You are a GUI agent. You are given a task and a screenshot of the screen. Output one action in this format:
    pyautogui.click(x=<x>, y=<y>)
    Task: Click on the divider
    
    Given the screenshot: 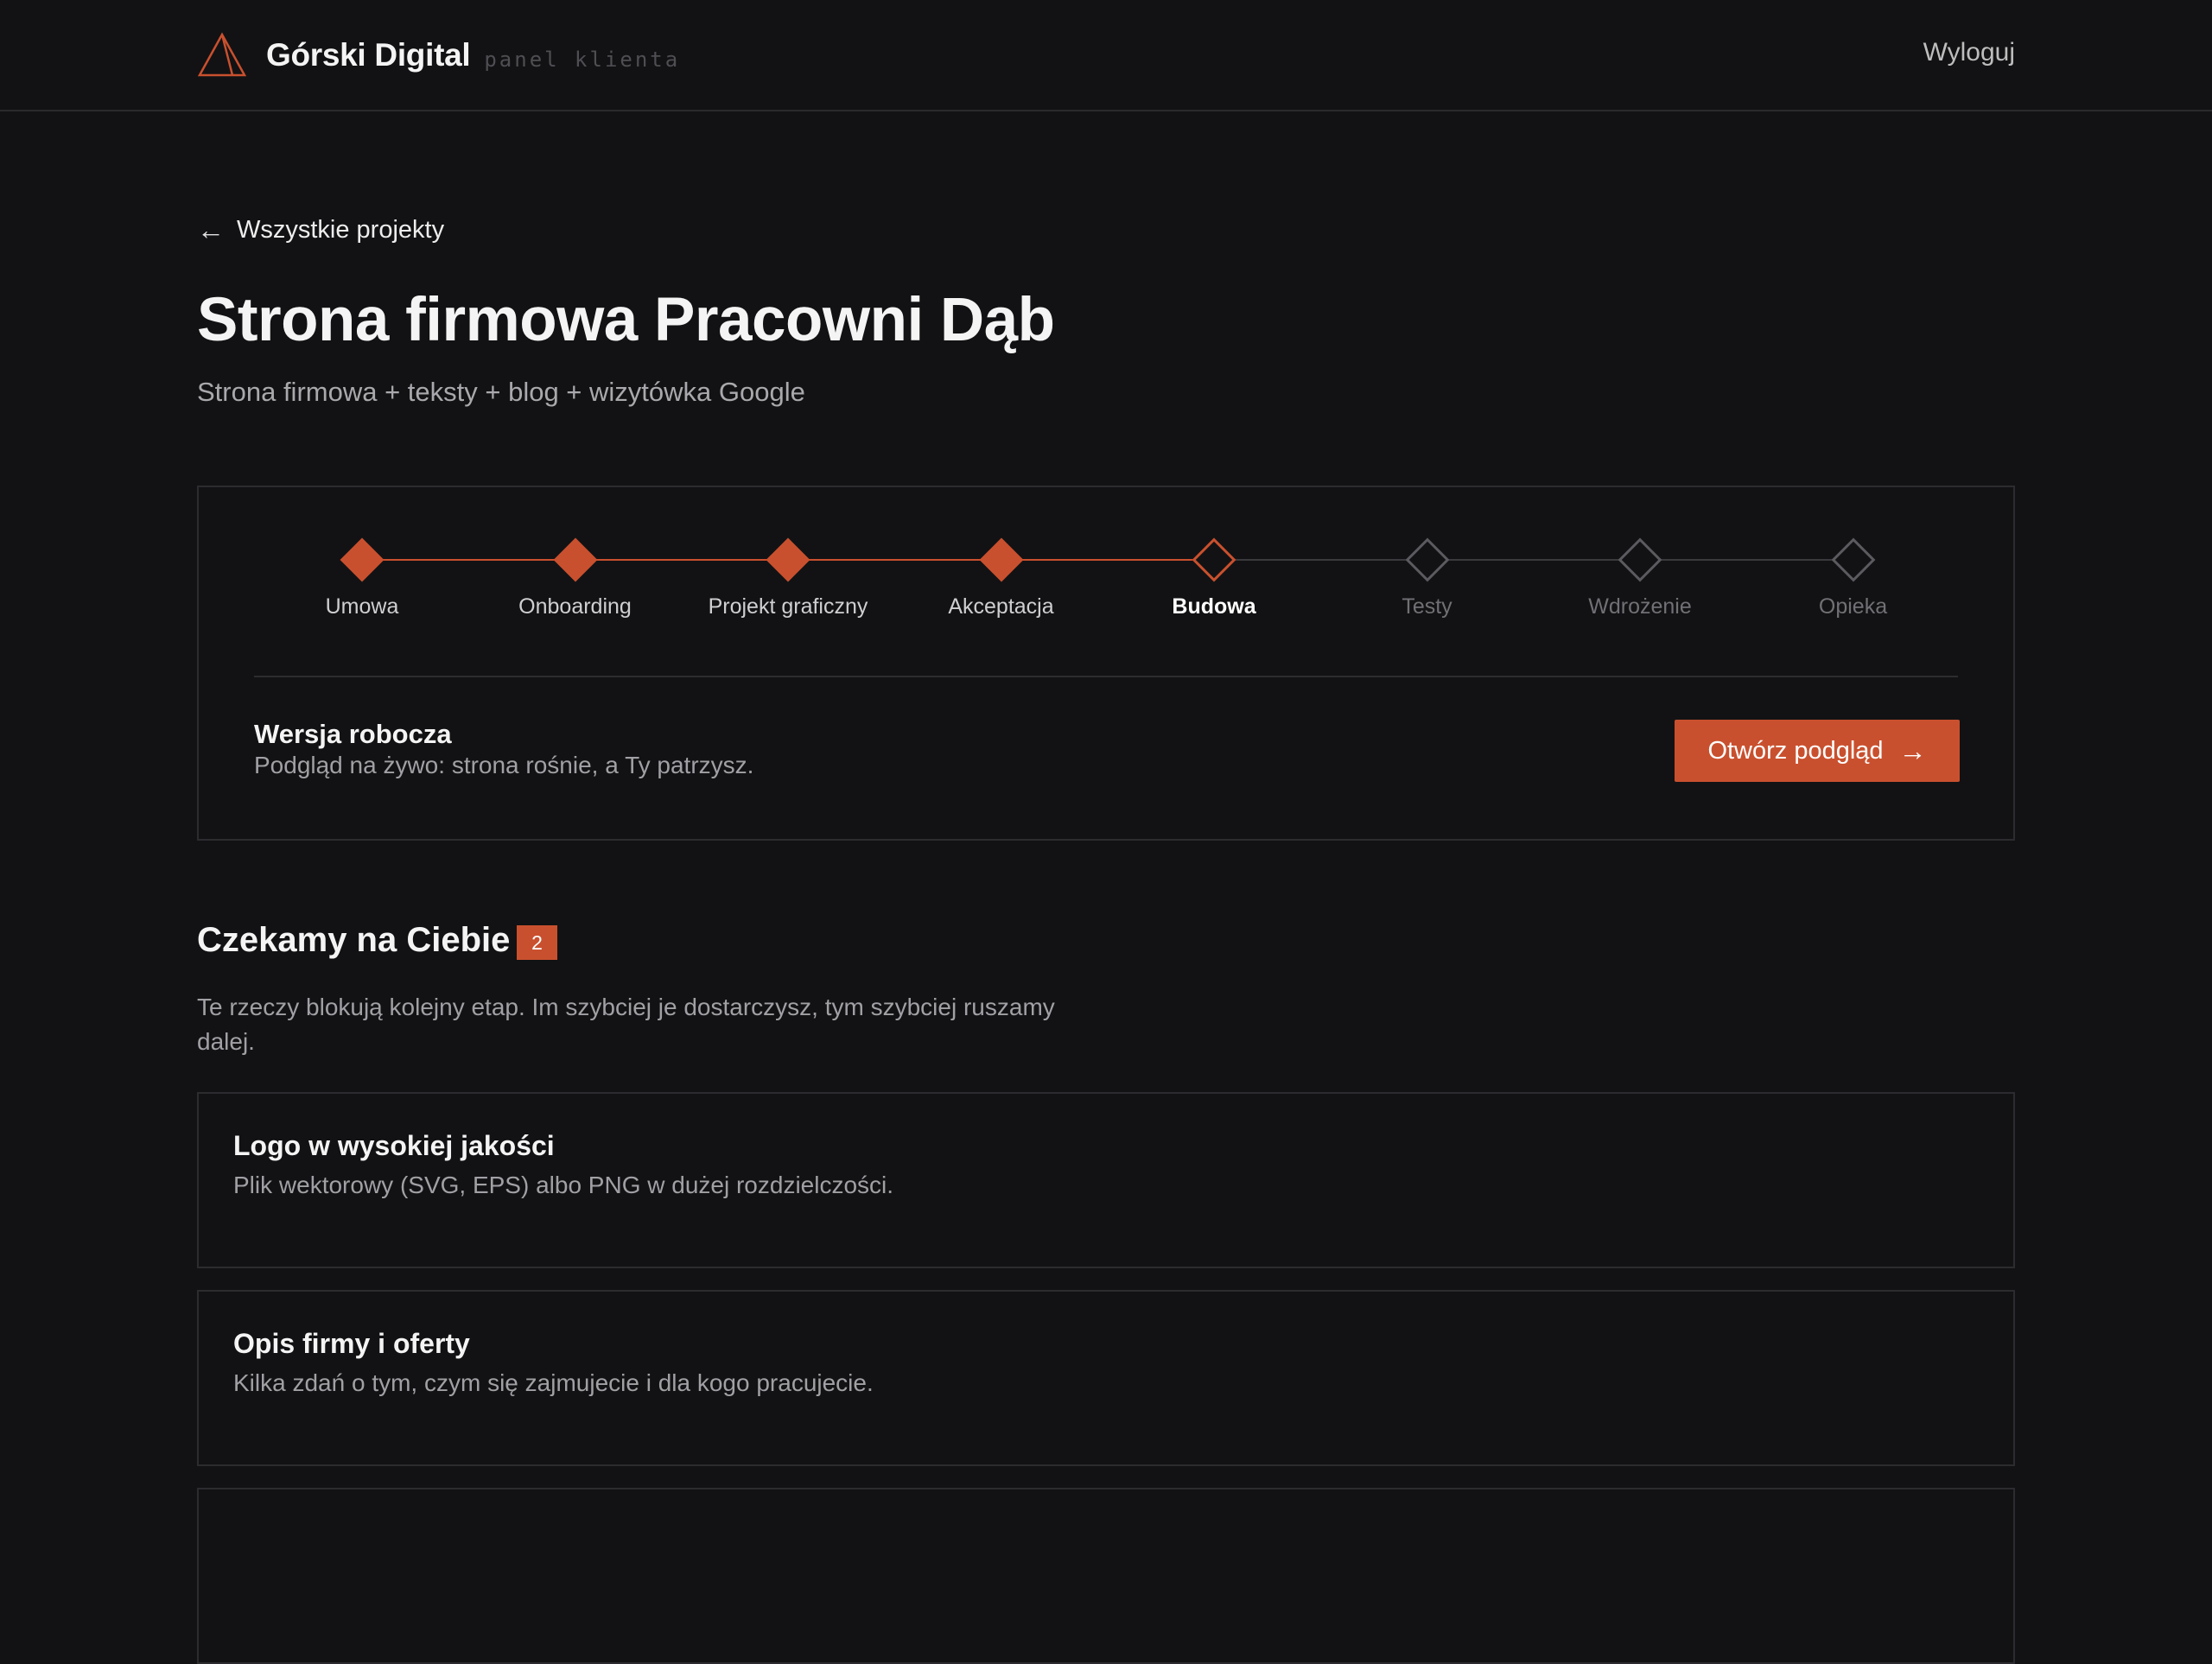 What is the action you would take?
    pyautogui.click(x=1106, y=676)
    